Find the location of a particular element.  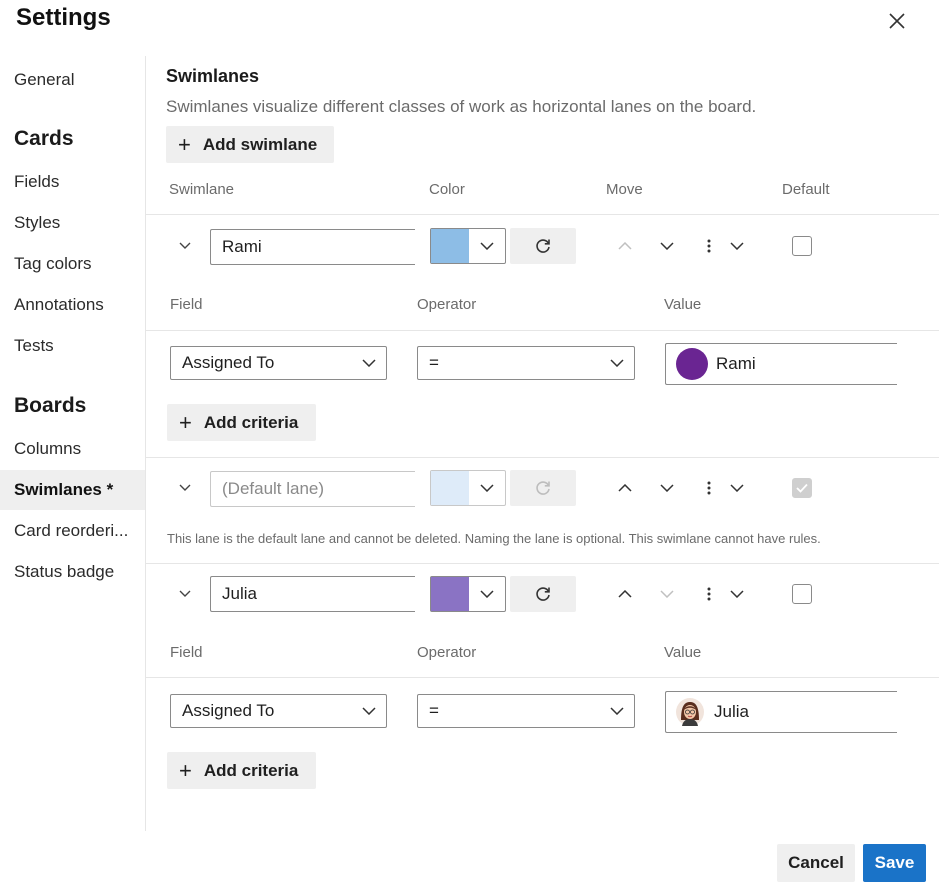

chevron-up-icon is located at coordinates (625, 246).